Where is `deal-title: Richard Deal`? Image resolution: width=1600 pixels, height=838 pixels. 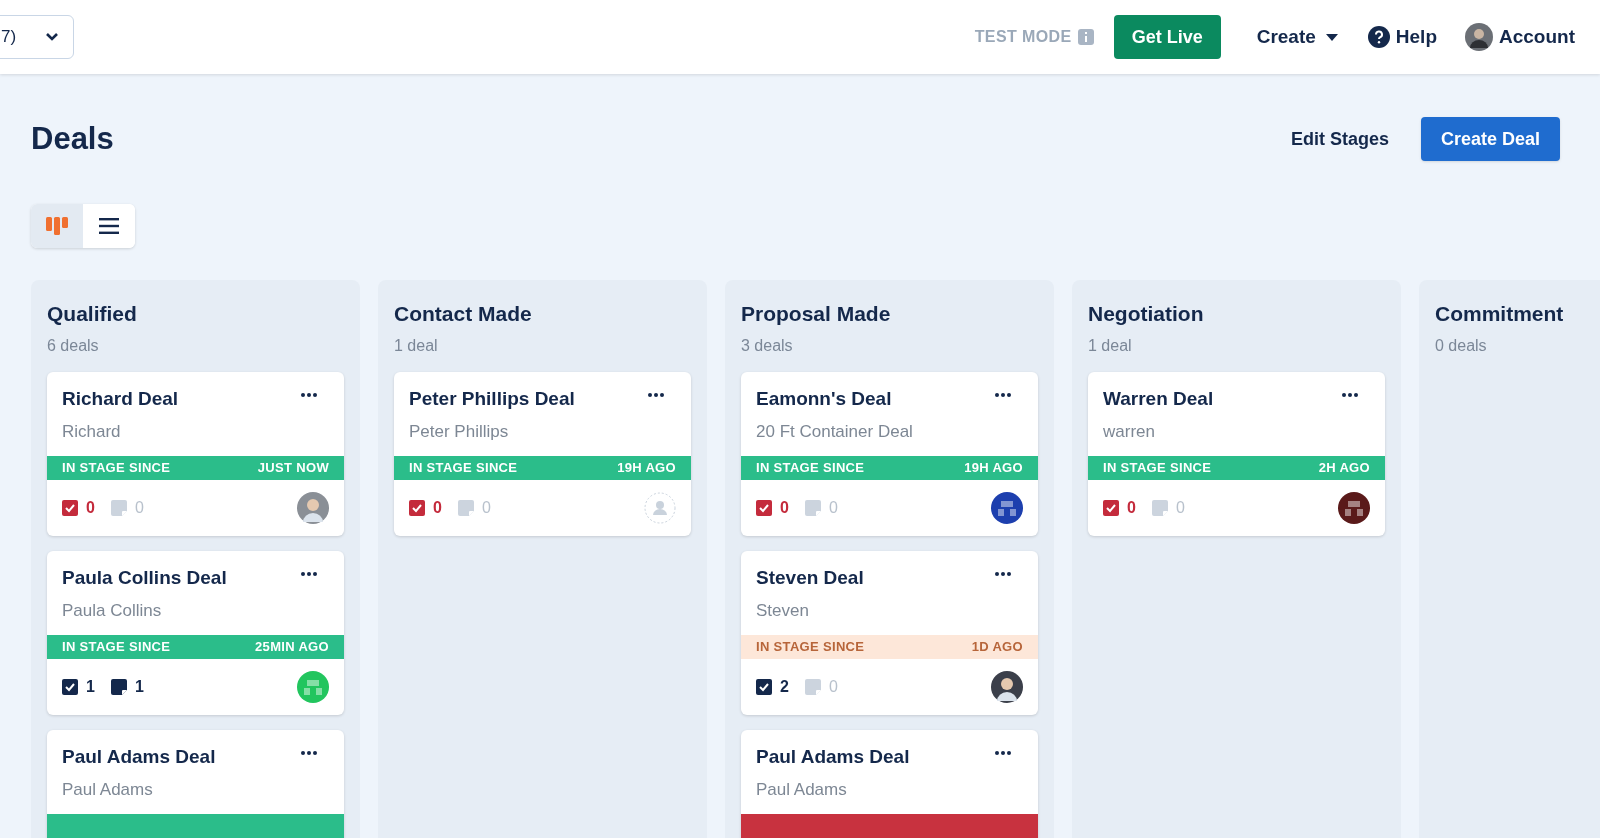 deal-title: Richard Deal is located at coordinates (120, 398).